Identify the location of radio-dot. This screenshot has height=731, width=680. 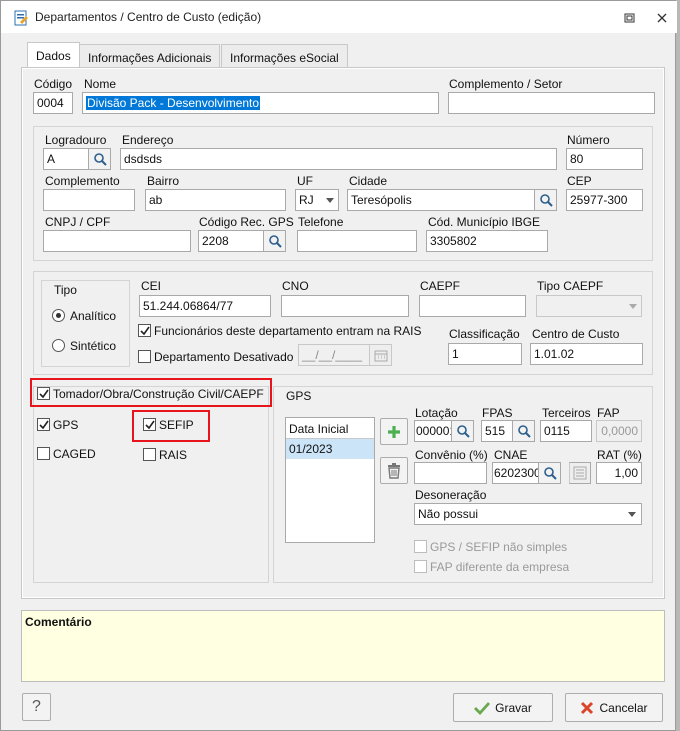
(58, 315).